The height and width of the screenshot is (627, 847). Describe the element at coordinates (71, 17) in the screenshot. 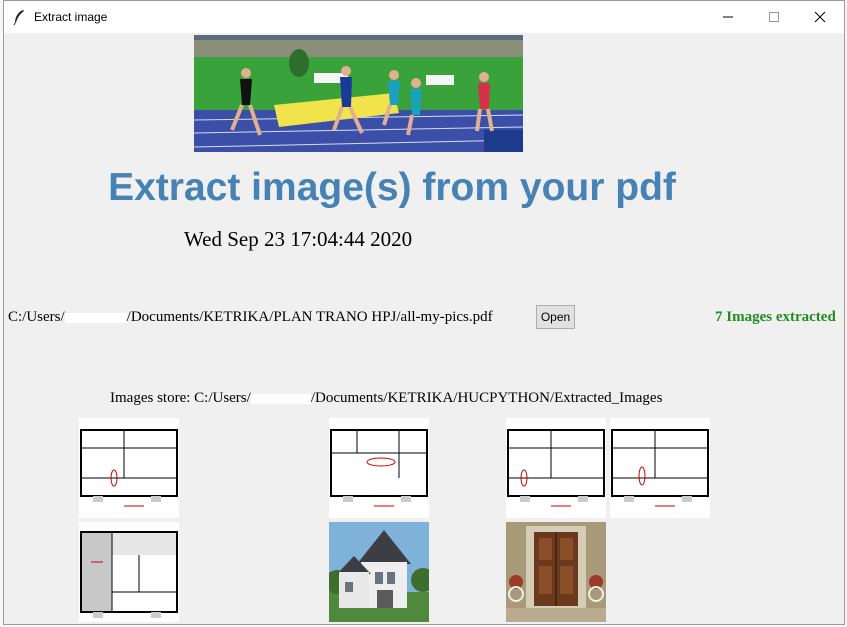

I see `window-title: Extract image` at that location.